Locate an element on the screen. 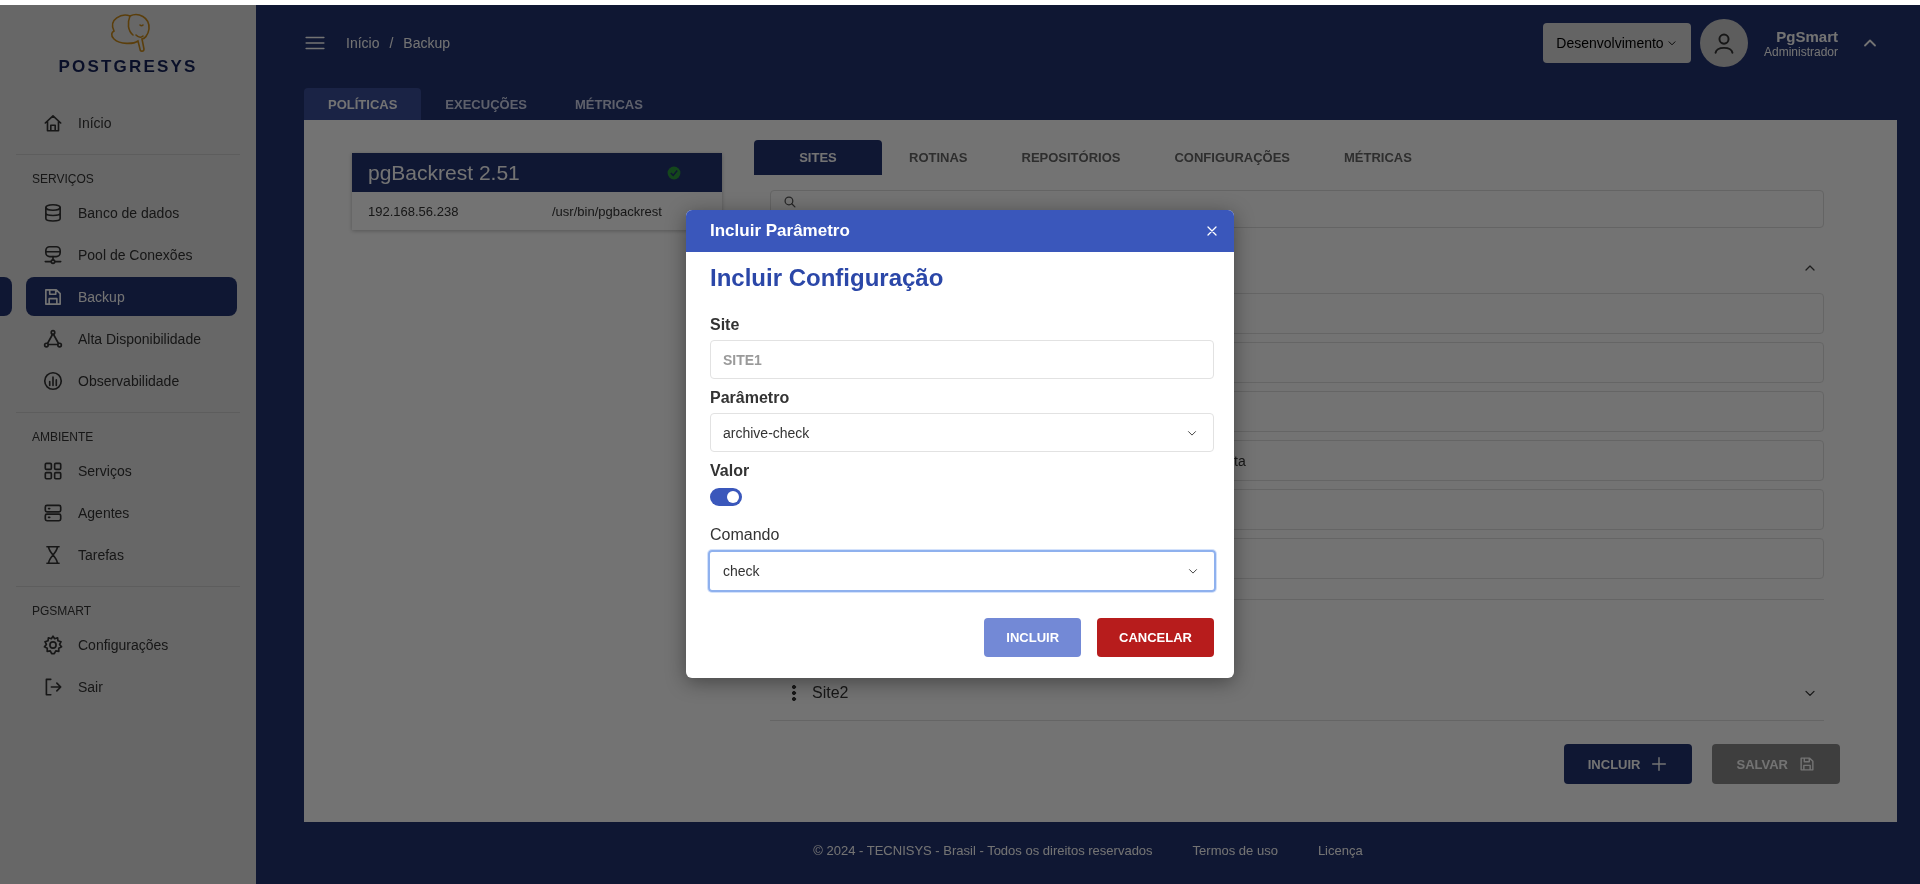 This screenshot has height=884, width=1920. site-tab: MÉTRICAS is located at coordinates (1378, 157).